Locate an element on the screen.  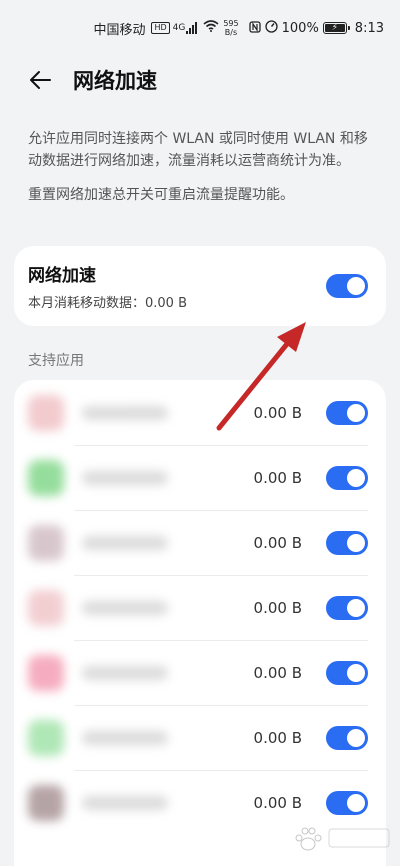
nfc-icon is located at coordinates (254, 28).